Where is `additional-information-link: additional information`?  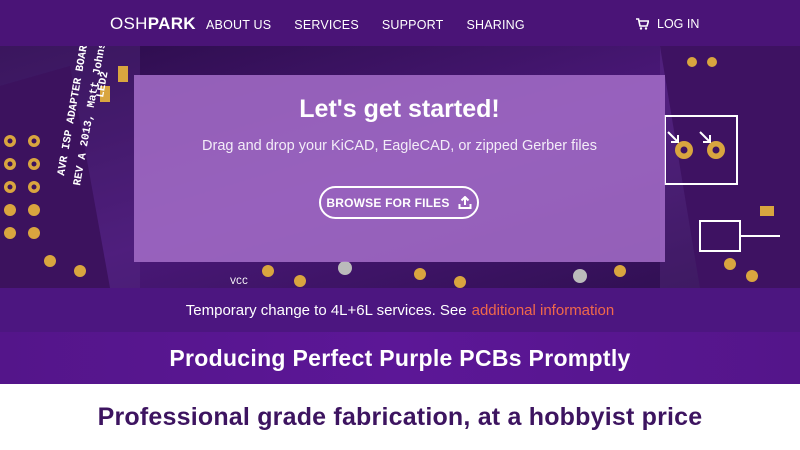
additional-information-link: additional information is located at coordinates (543, 310).